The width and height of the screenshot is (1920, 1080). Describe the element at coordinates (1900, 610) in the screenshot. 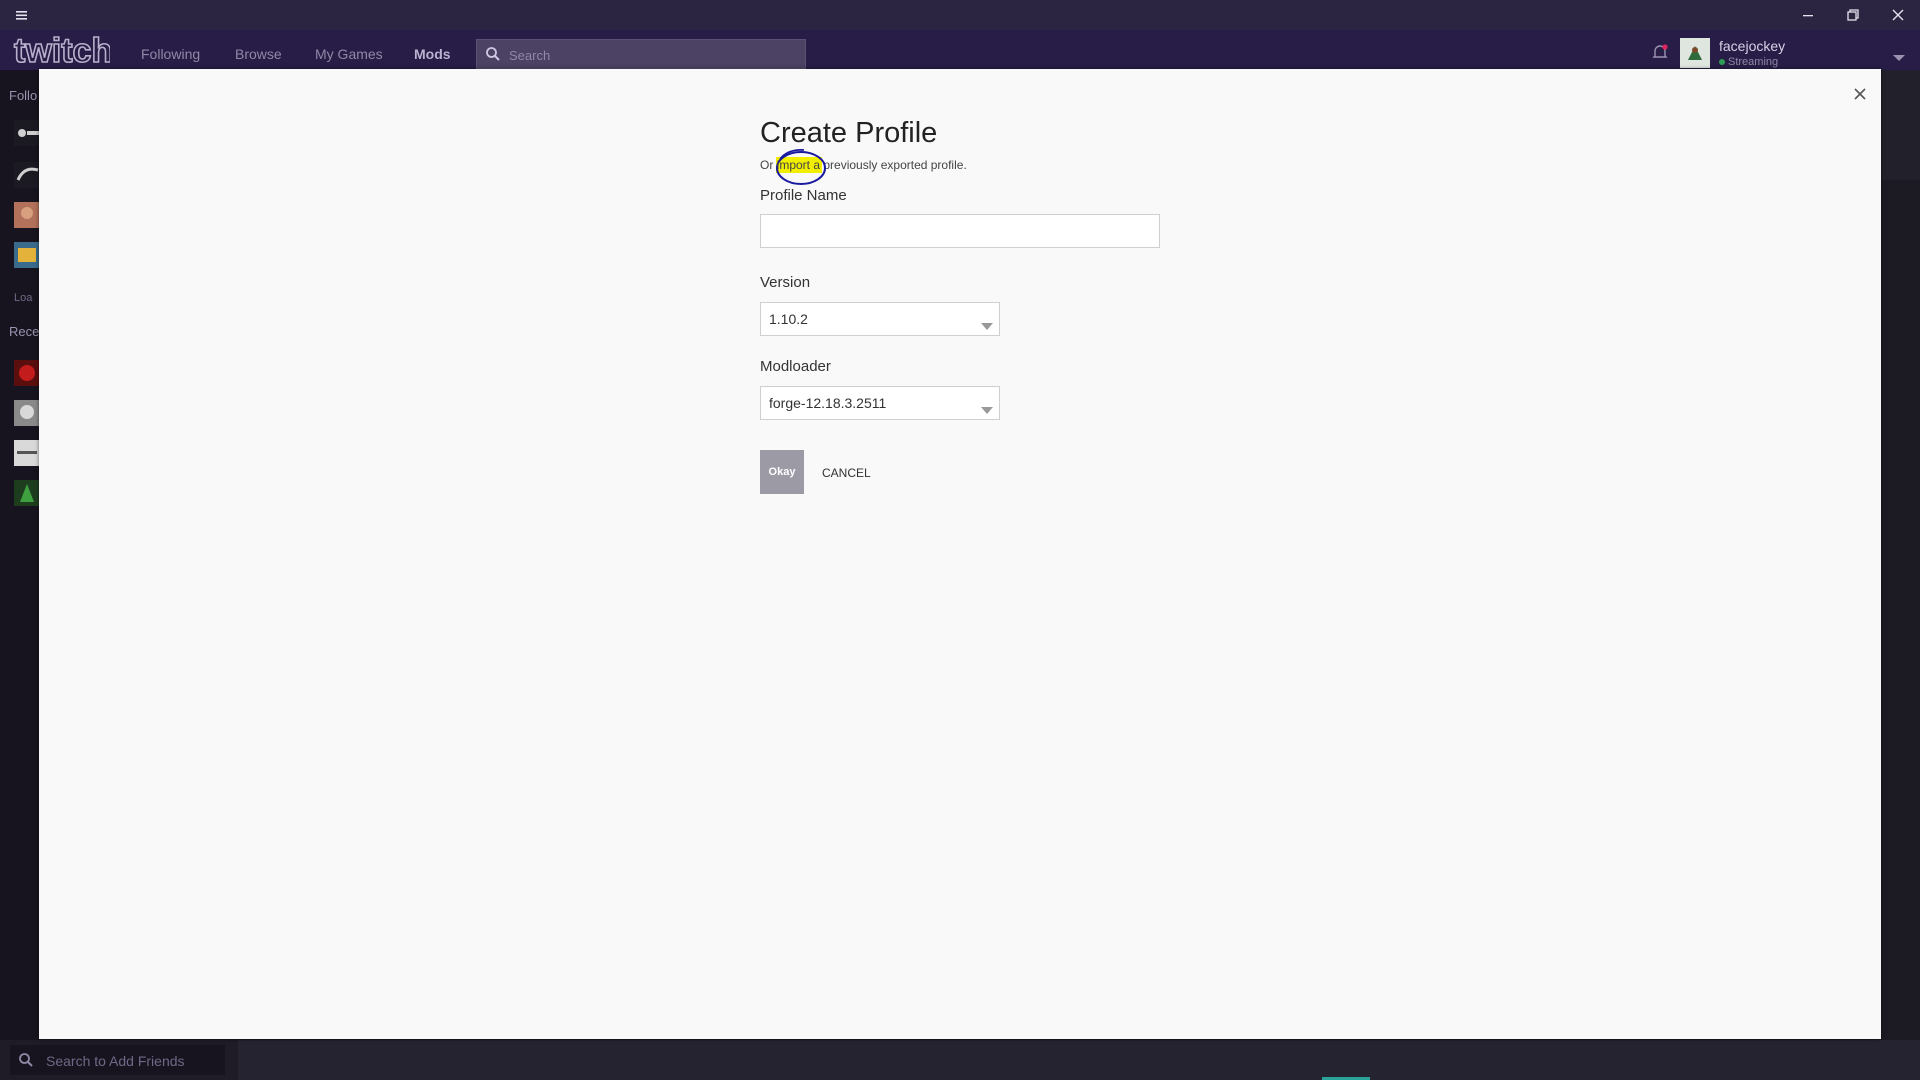

I see `content-panel` at that location.